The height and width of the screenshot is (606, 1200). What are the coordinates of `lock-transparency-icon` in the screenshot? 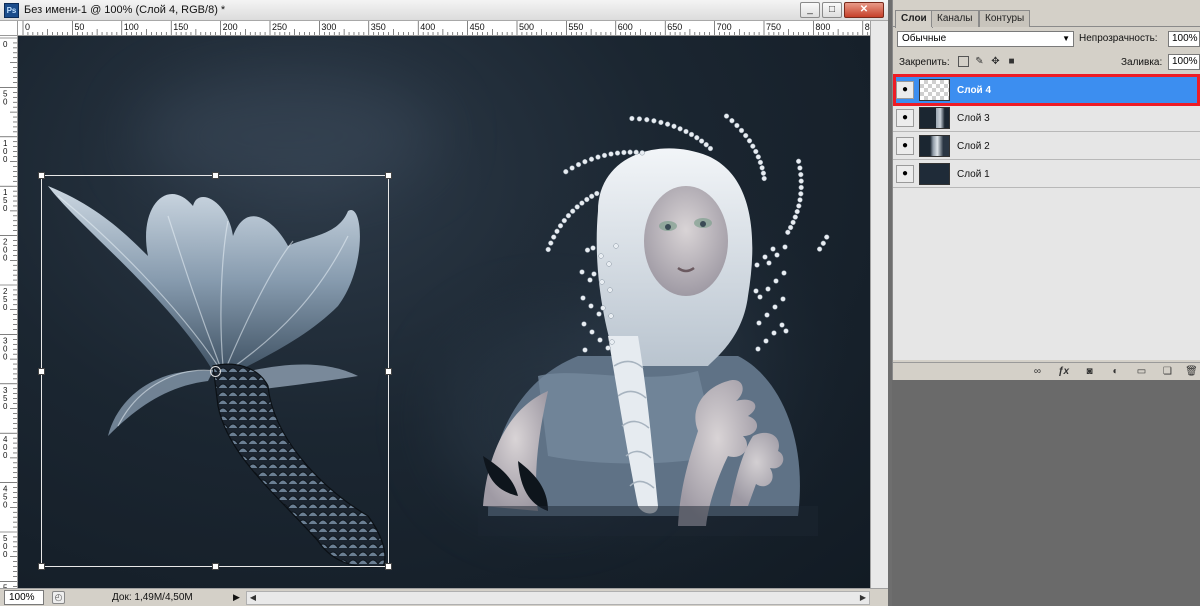 It's located at (963, 61).